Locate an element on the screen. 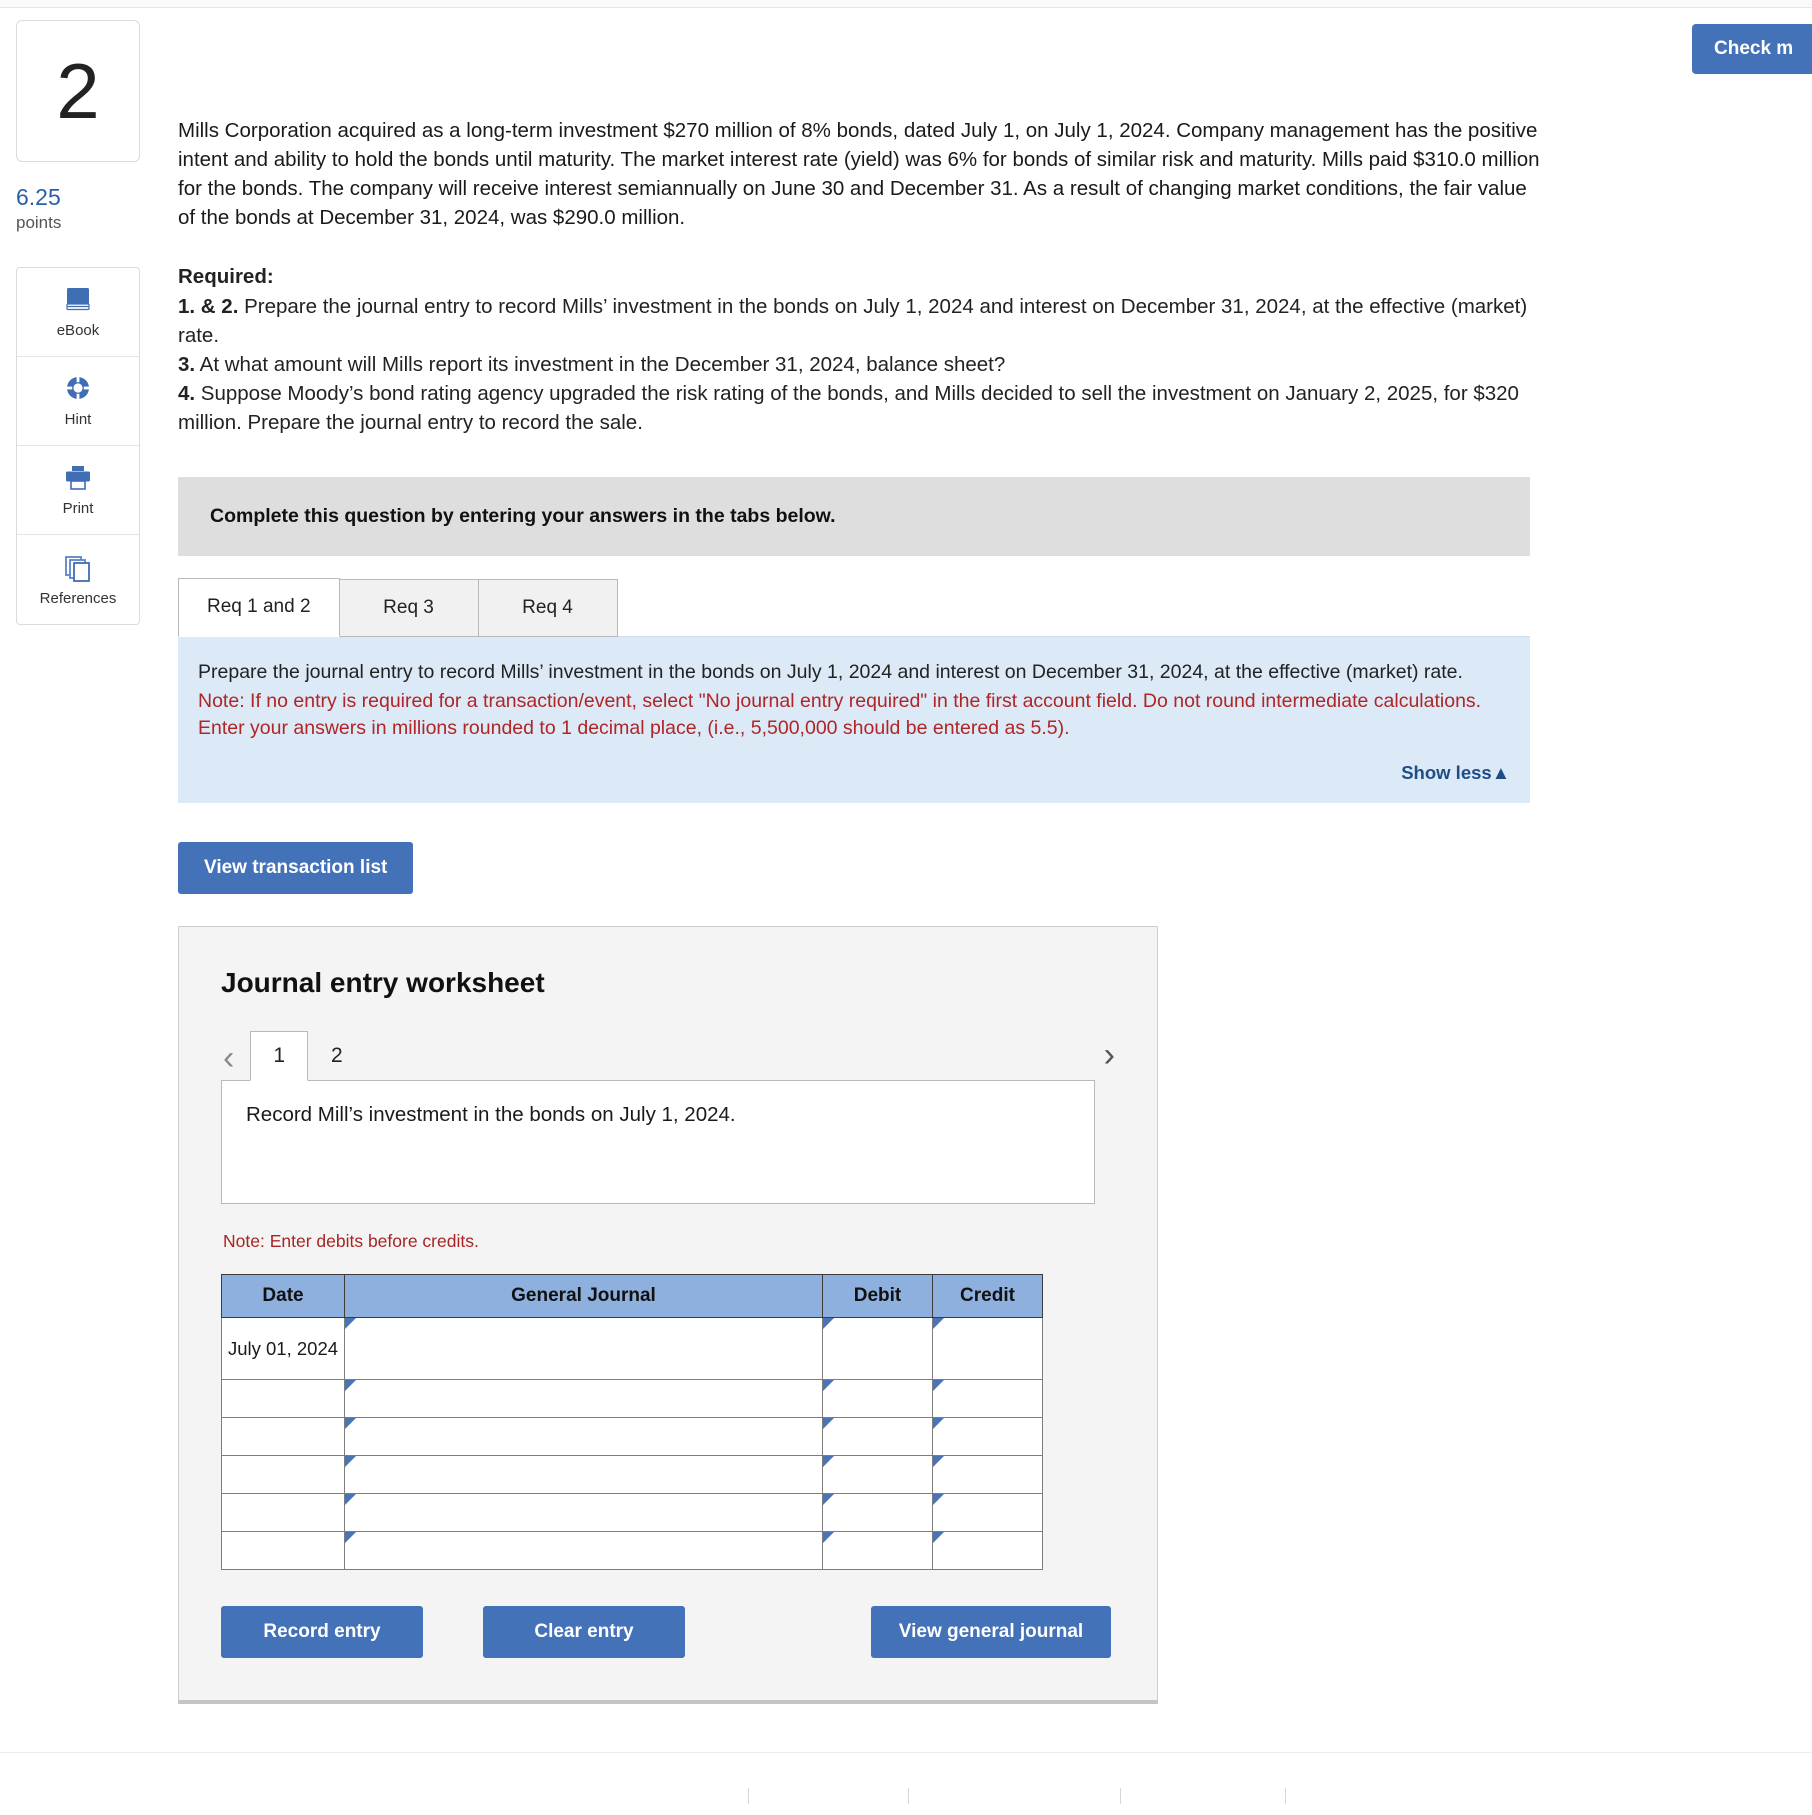 Image resolution: width=1812 pixels, height=1815 pixels. view-transaction-list-button: View transaction list is located at coordinates (296, 868).